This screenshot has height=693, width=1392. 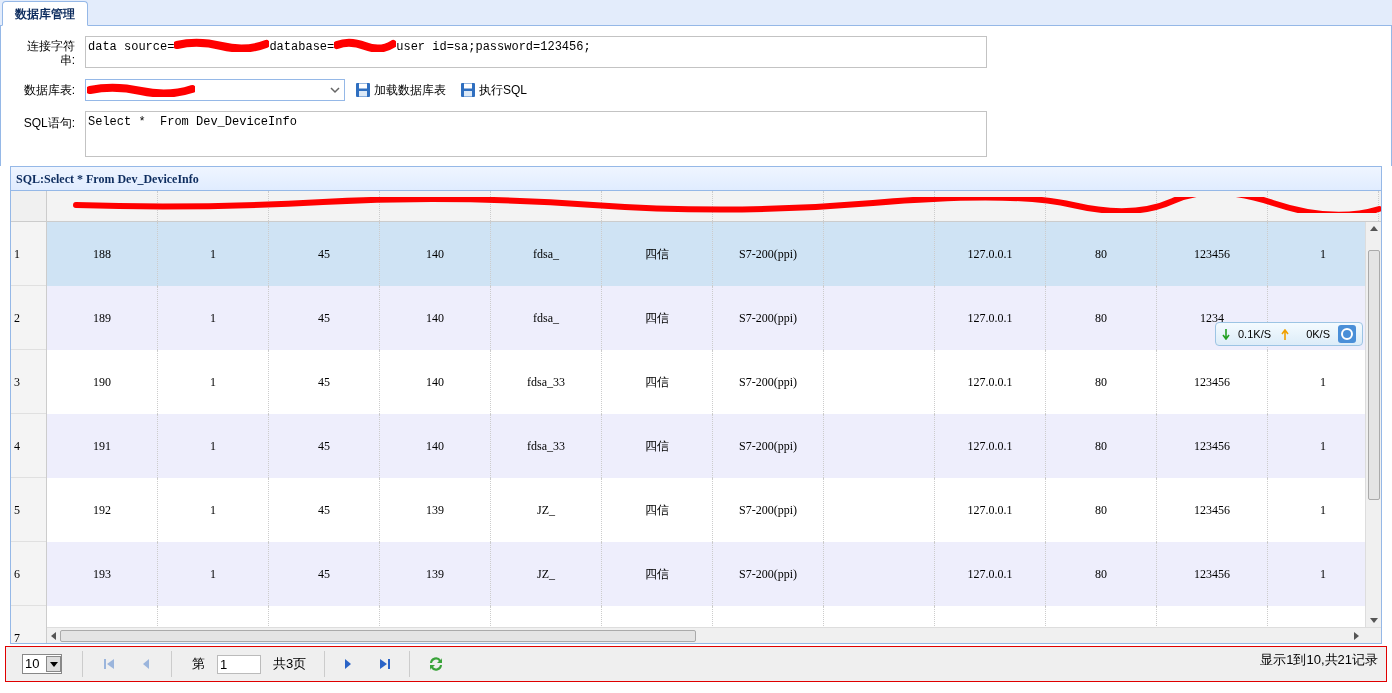 I want to click on page-label: 第, so click(x=198, y=664).